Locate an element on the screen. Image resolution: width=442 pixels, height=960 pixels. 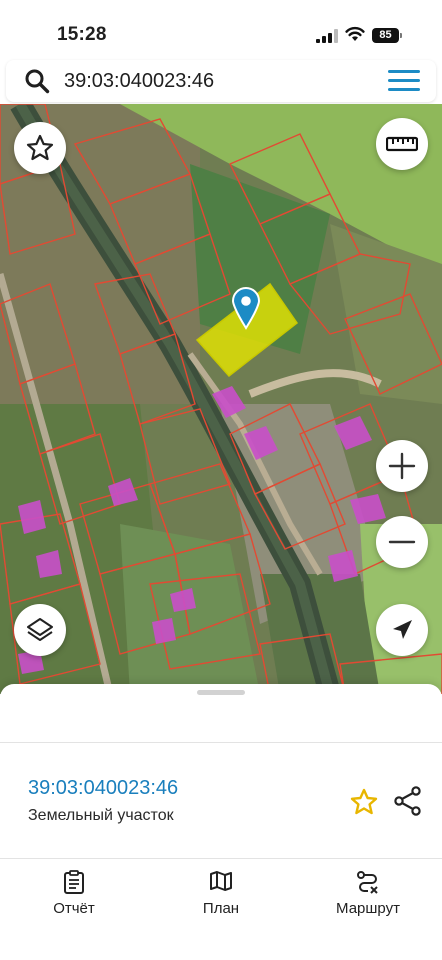
cellular-signal-icon is located at coordinates (327, 36).